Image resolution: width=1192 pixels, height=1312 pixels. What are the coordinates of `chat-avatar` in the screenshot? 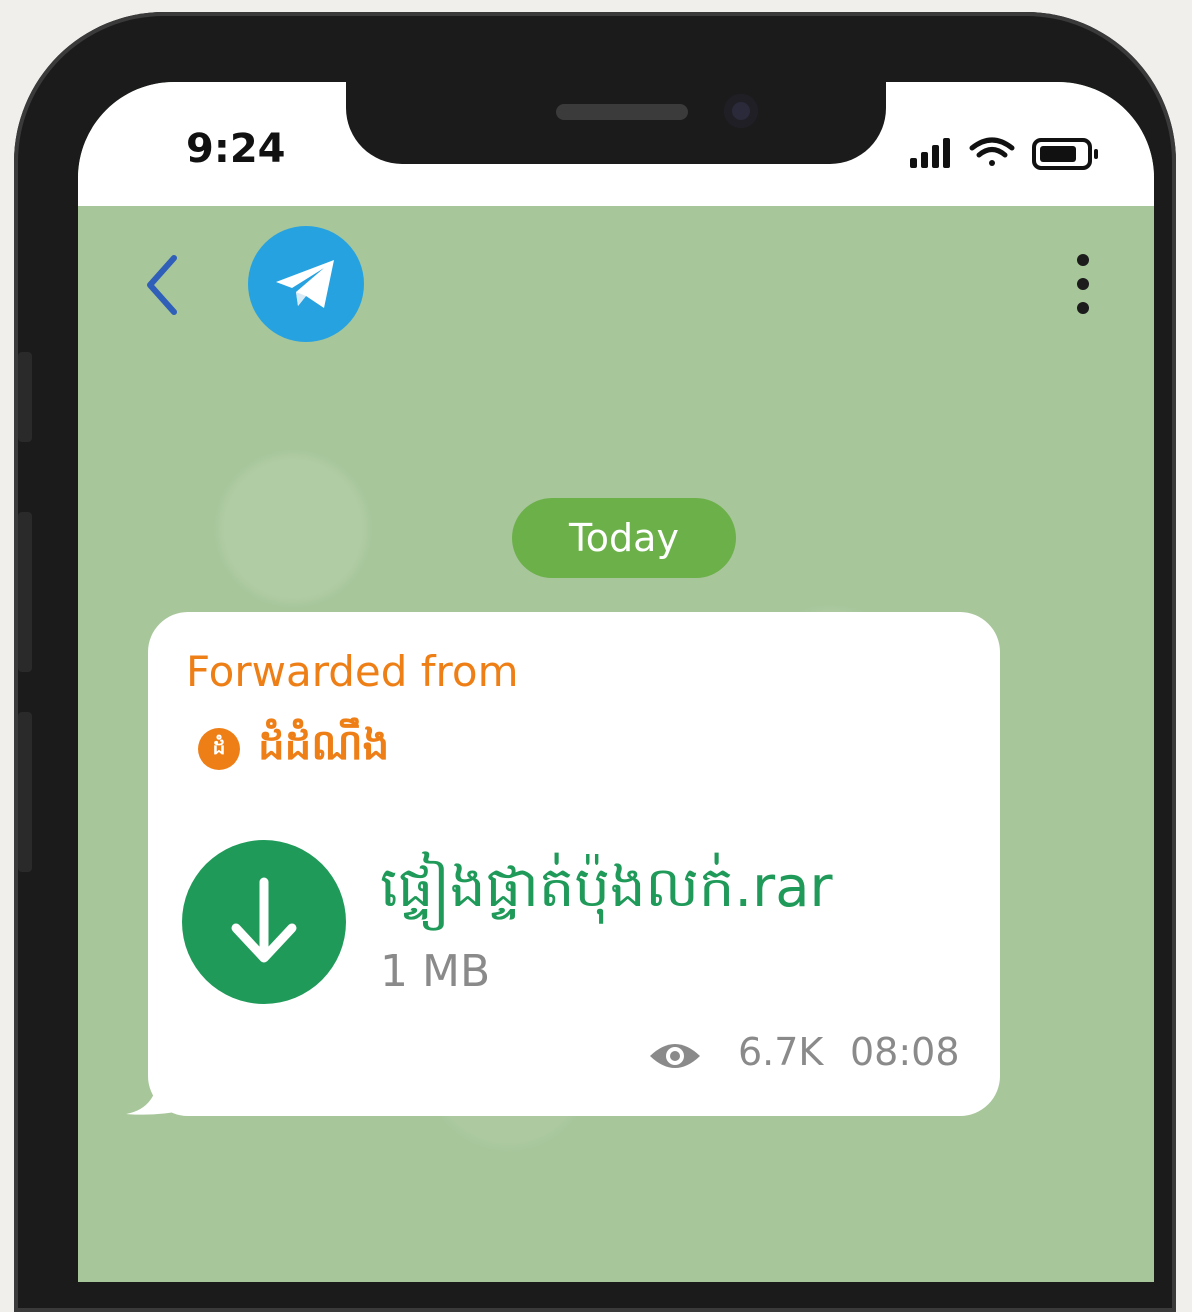 It's located at (306, 284).